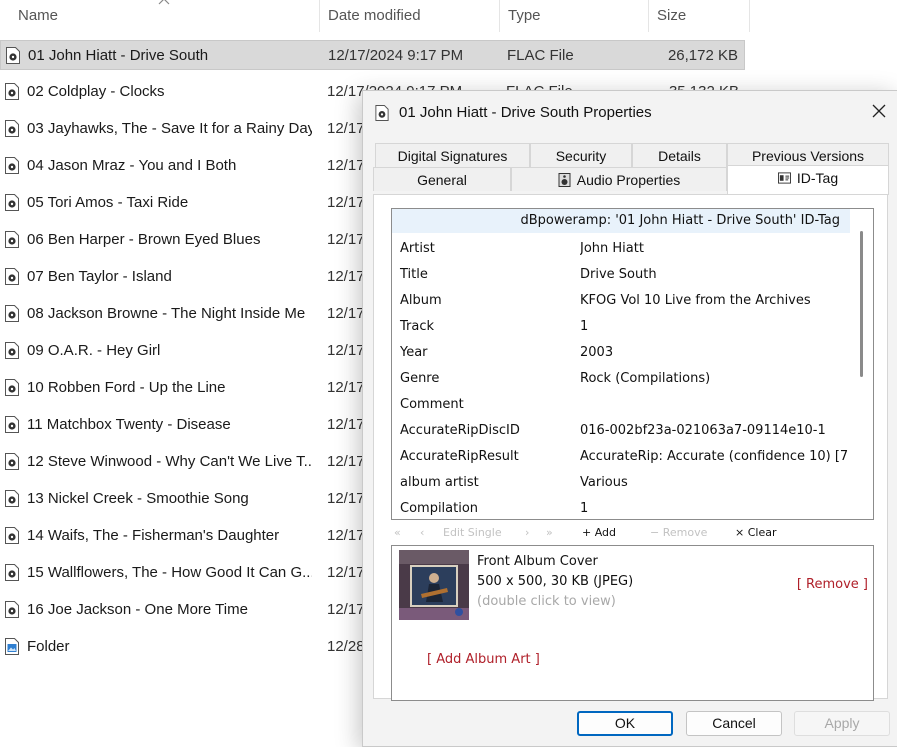  I want to click on tag-row: Compilation 1, so click(622, 507).